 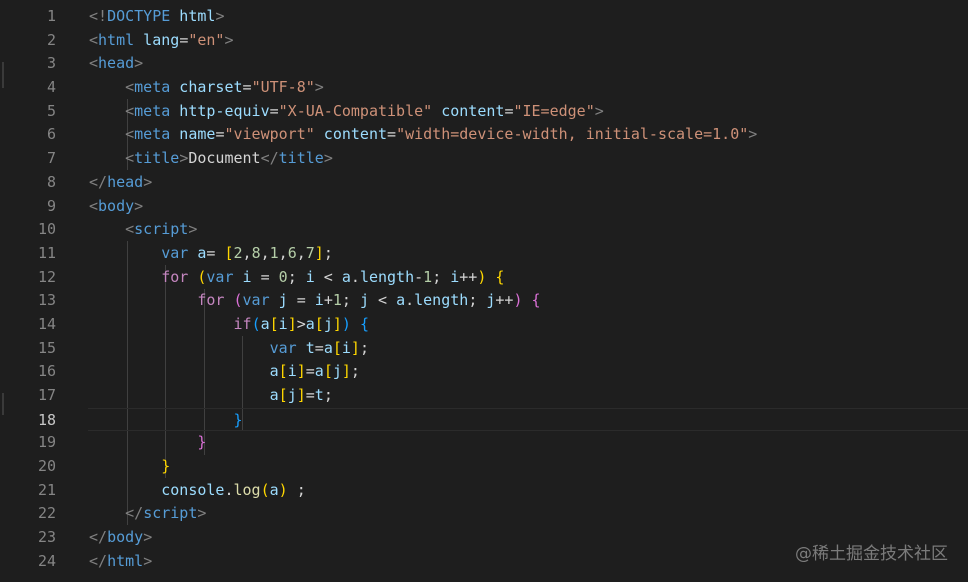 What do you see at coordinates (484, 372) in the screenshot?
I see `code-line-16: 16 a[i]=a[j];` at bounding box center [484, 372].